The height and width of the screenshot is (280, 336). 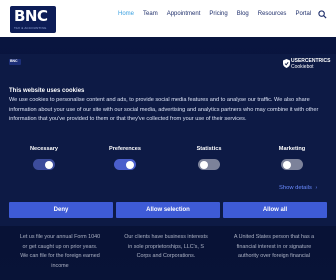 What do you see at coordinates (322, 14) in the screenshot?
I see `search-icon` at bounding box center [322, 14].